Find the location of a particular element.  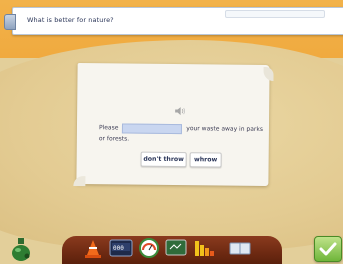

blackboard-icon is located at coordinates (176, 248).